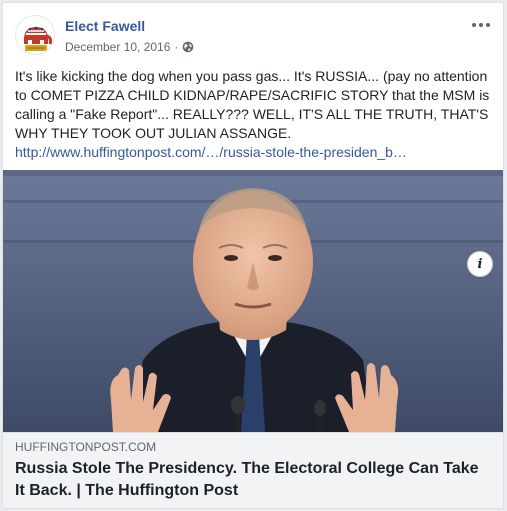 This screenshot has width=507, height=511. What do you see at coordinates (86, 447) in the screenshot?
I see `link-domain: HUFFINGTONPOST.COM` at bounding box center [86, 447].